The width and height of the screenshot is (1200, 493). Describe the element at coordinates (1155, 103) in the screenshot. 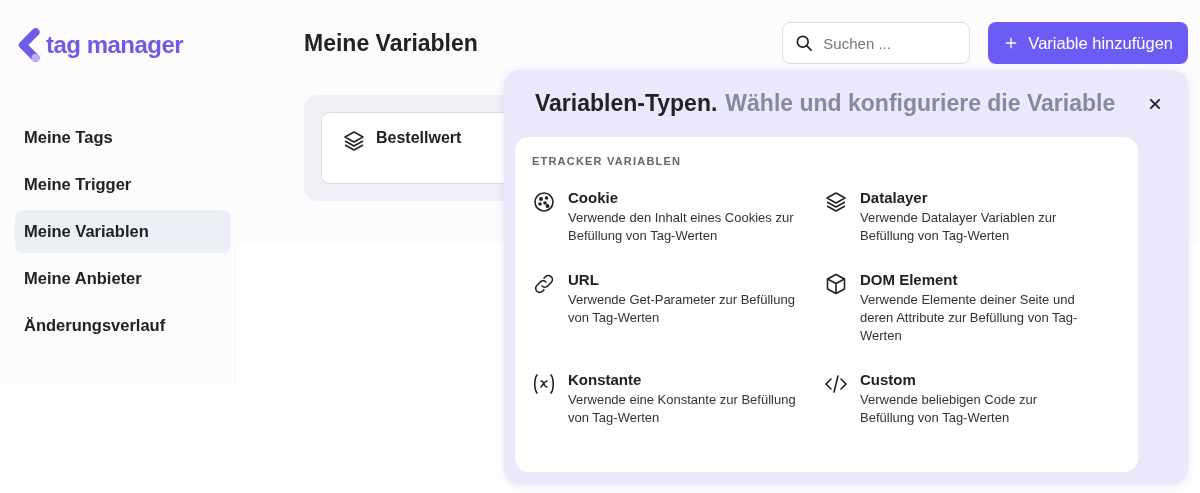

I see `close-icon` at that location.